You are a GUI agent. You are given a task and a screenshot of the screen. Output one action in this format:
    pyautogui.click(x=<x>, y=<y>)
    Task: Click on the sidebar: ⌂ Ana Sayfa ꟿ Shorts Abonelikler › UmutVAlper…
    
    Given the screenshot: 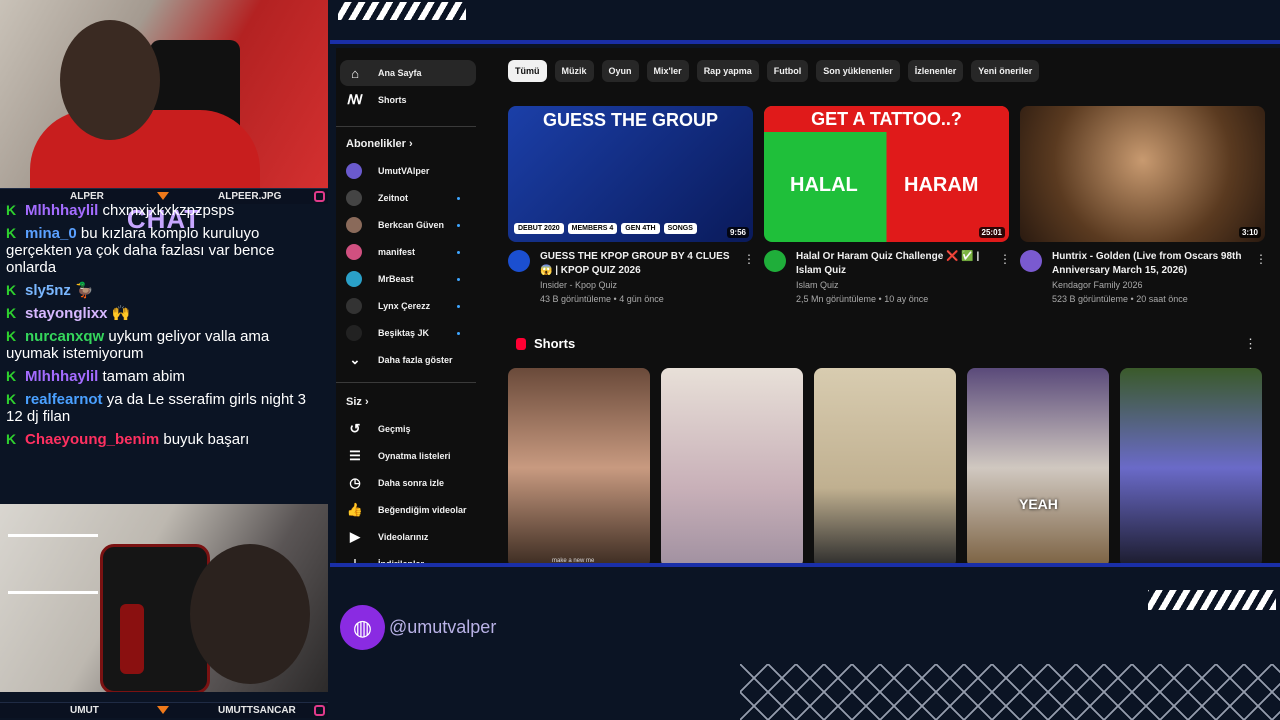 What is the action you would take?
    pyautogui.click(x=411, y=307)
    